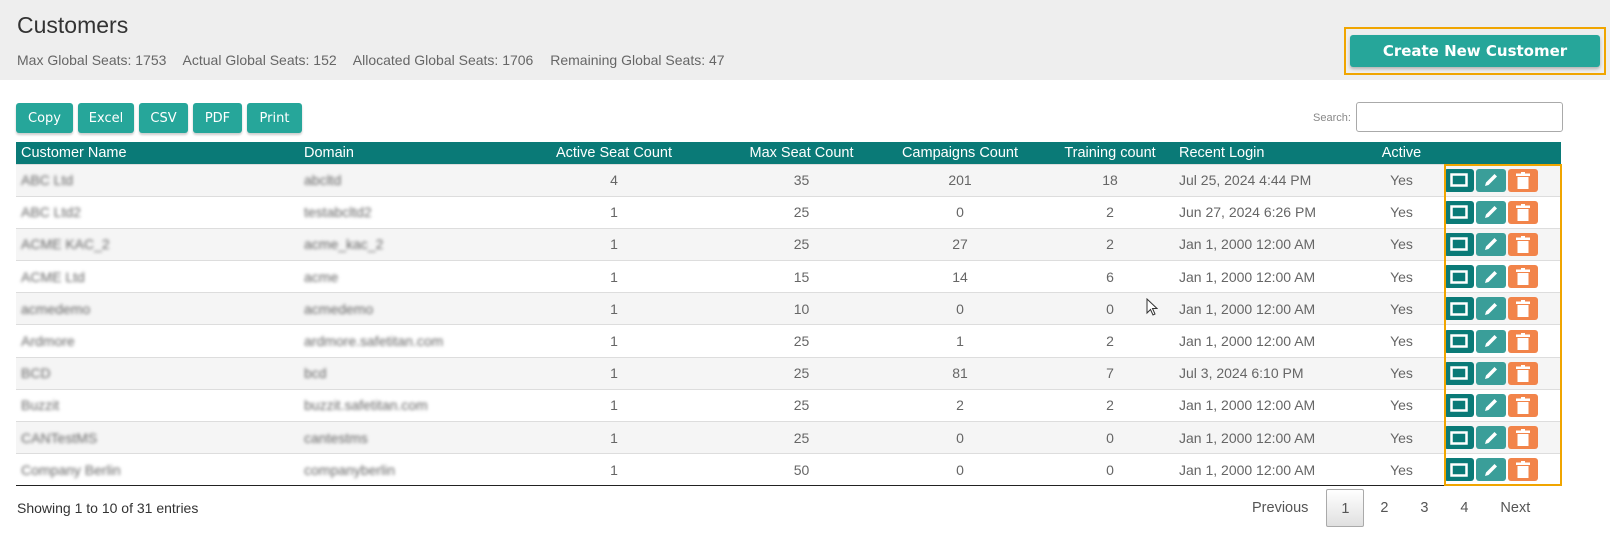 This screenshot has height=546, width=1610. Describe the element at coordinates (217, 118) in the screenshot. I see `pdf-button: PDF` at that location.